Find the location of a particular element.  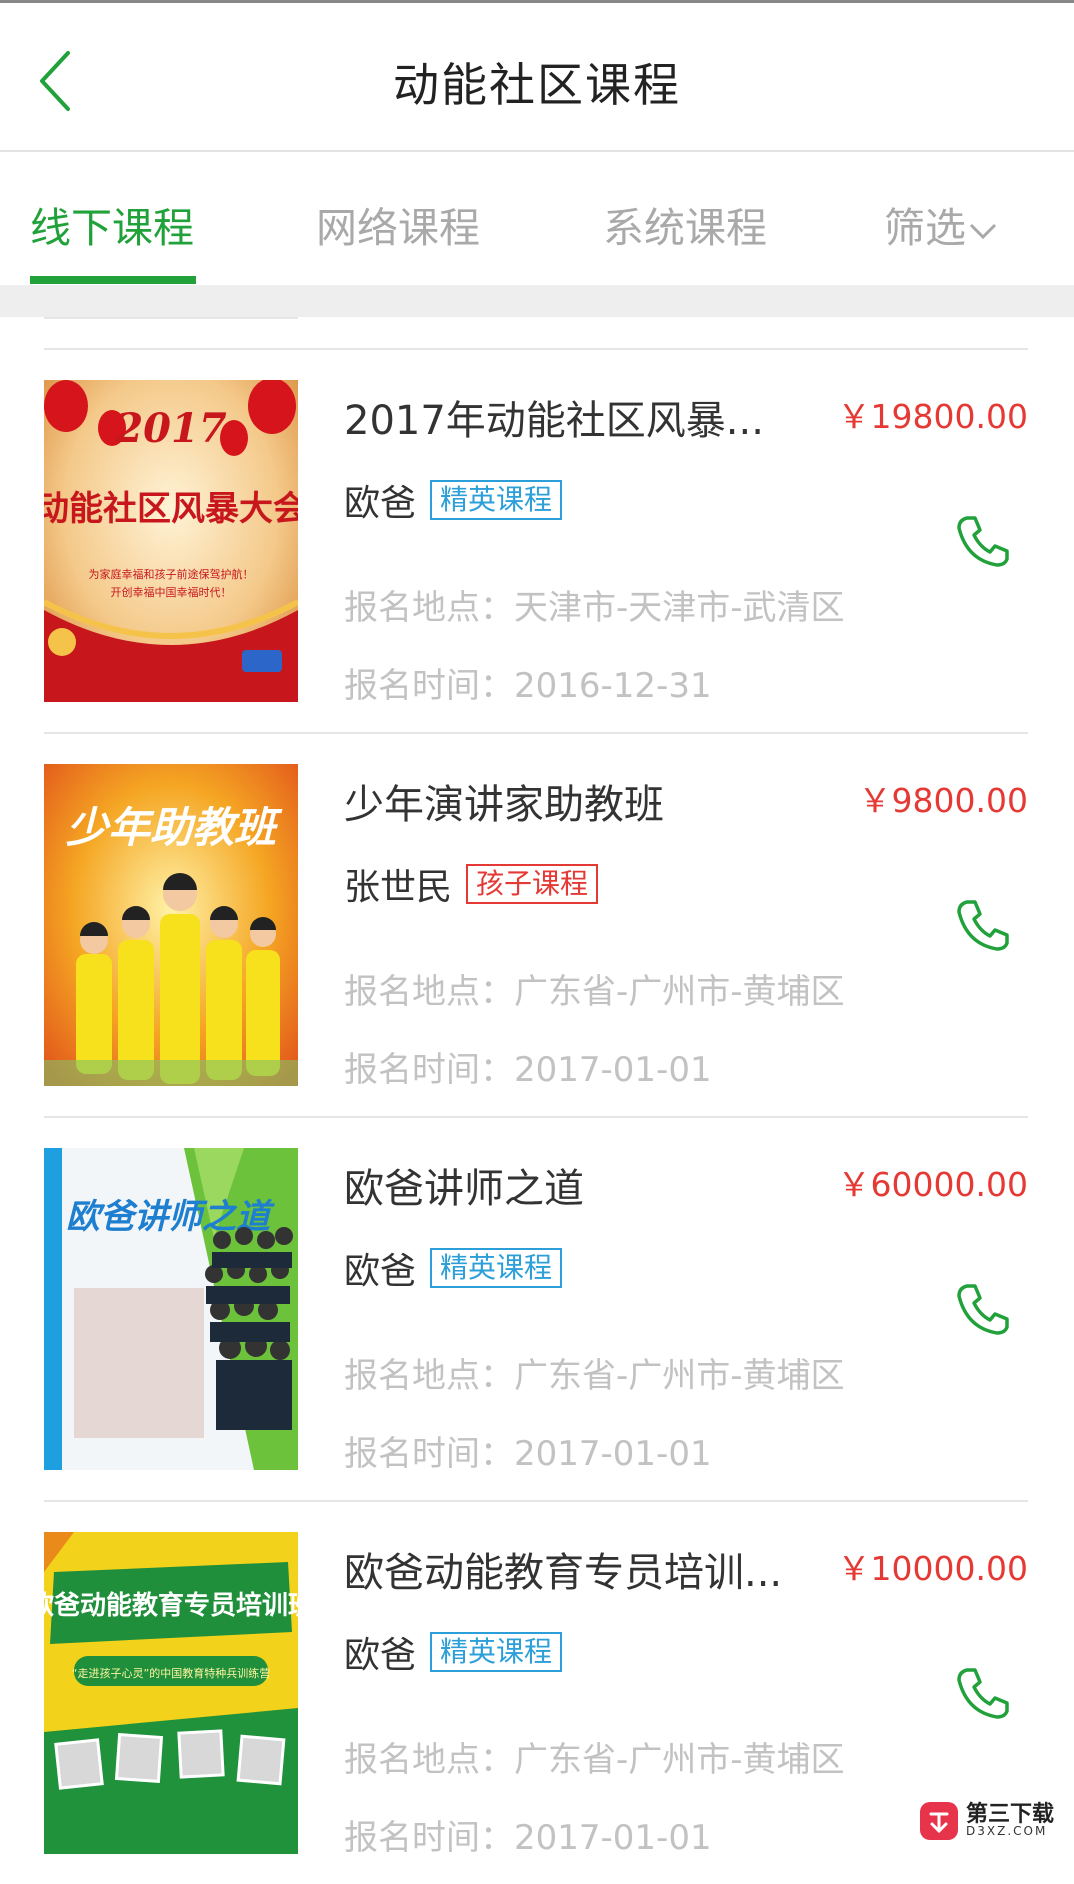

course-title: 少年演讲家助教班 is located at coordinates (504, 805).